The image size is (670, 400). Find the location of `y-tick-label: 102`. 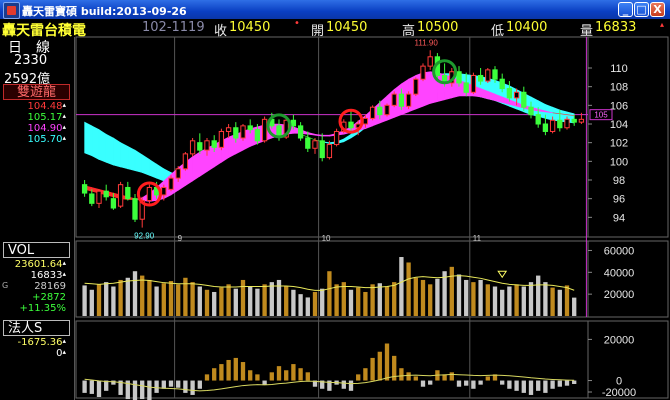

y-tick-label: 102 is located at coordinates (619, 144).